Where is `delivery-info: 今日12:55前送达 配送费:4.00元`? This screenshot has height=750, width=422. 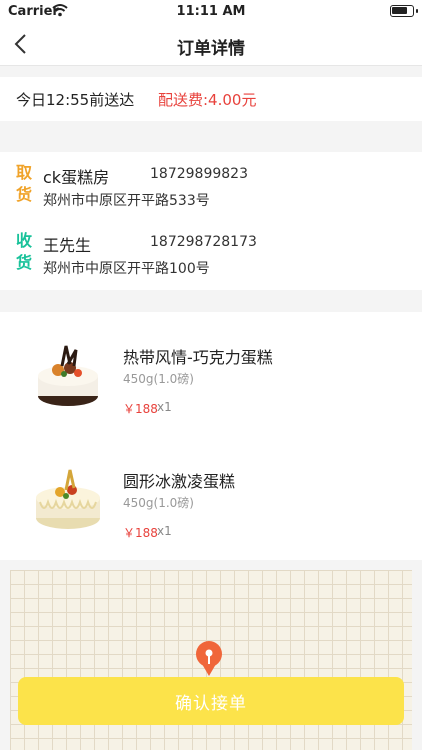
delivery-info: 今日12:55前送达 配送费:4.00元 is located at coordinates (211, 99).